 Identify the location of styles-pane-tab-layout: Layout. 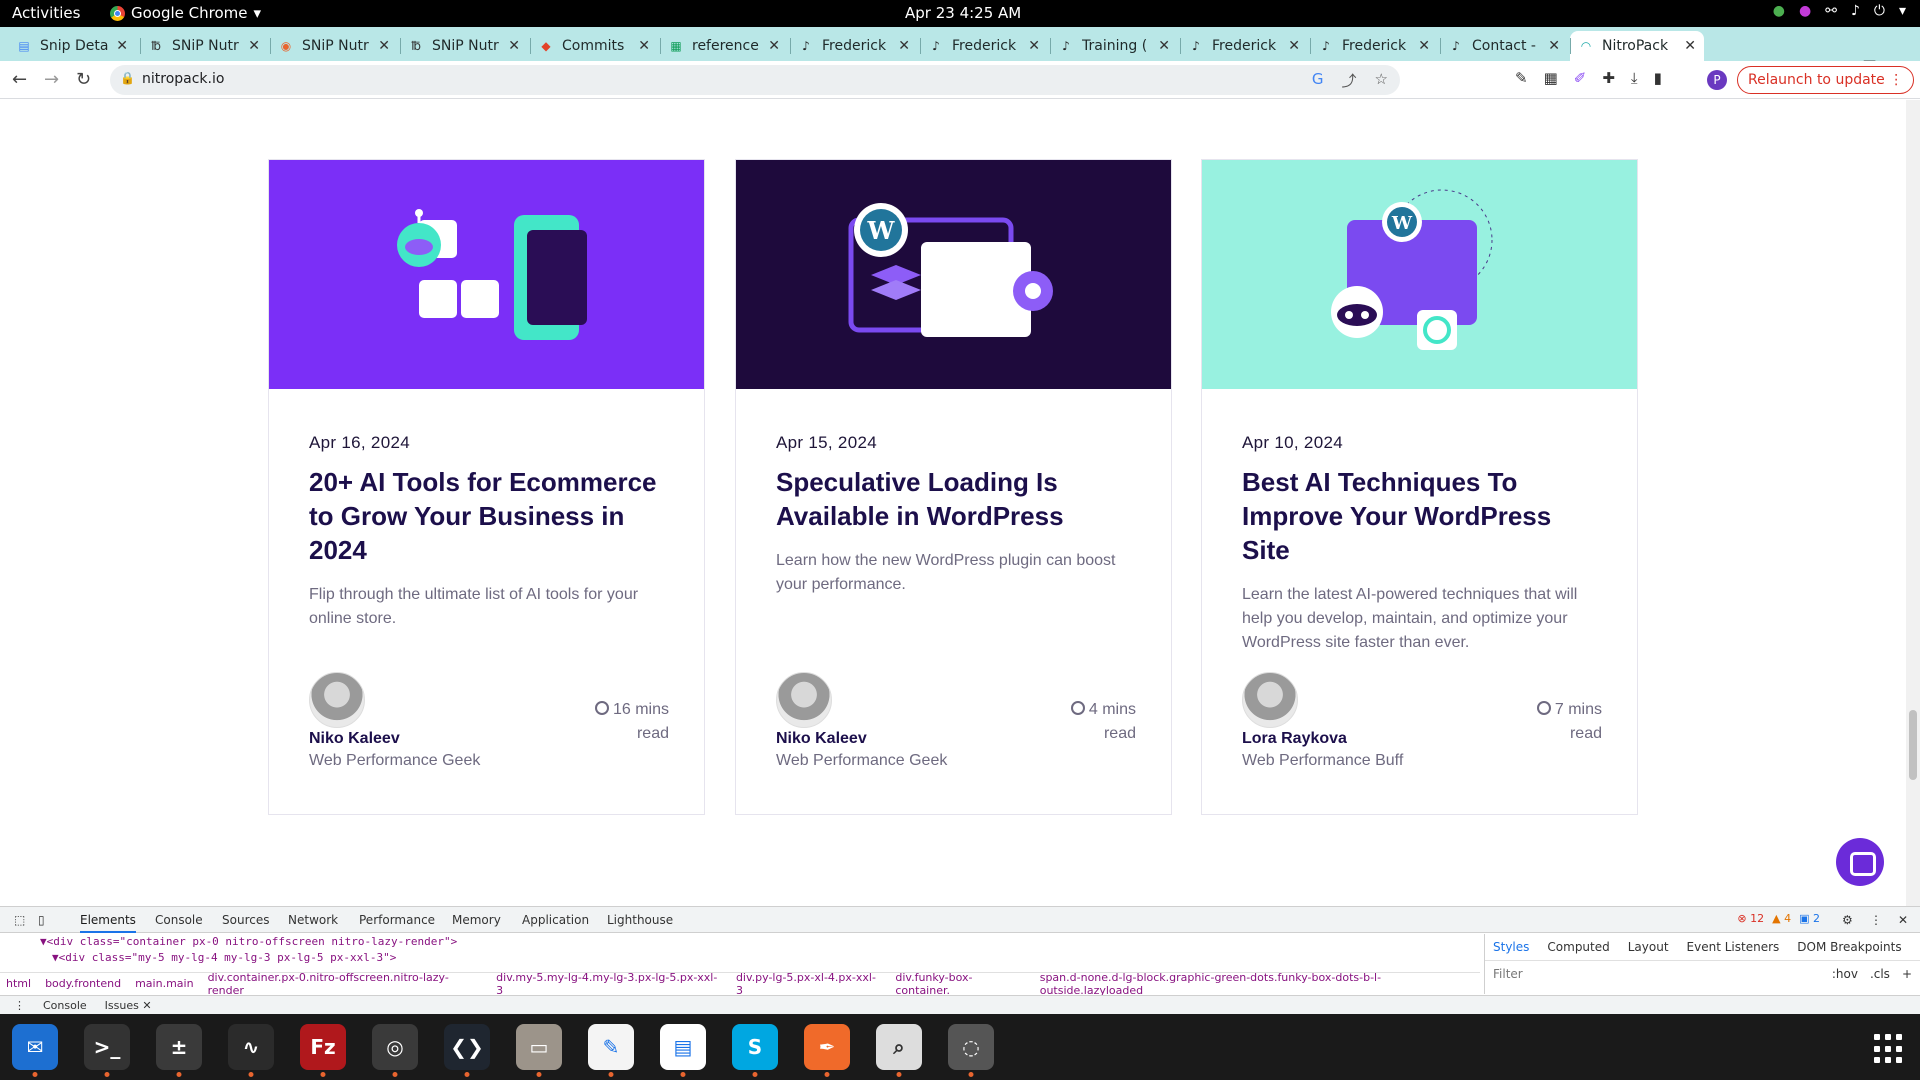
(1648, 947).